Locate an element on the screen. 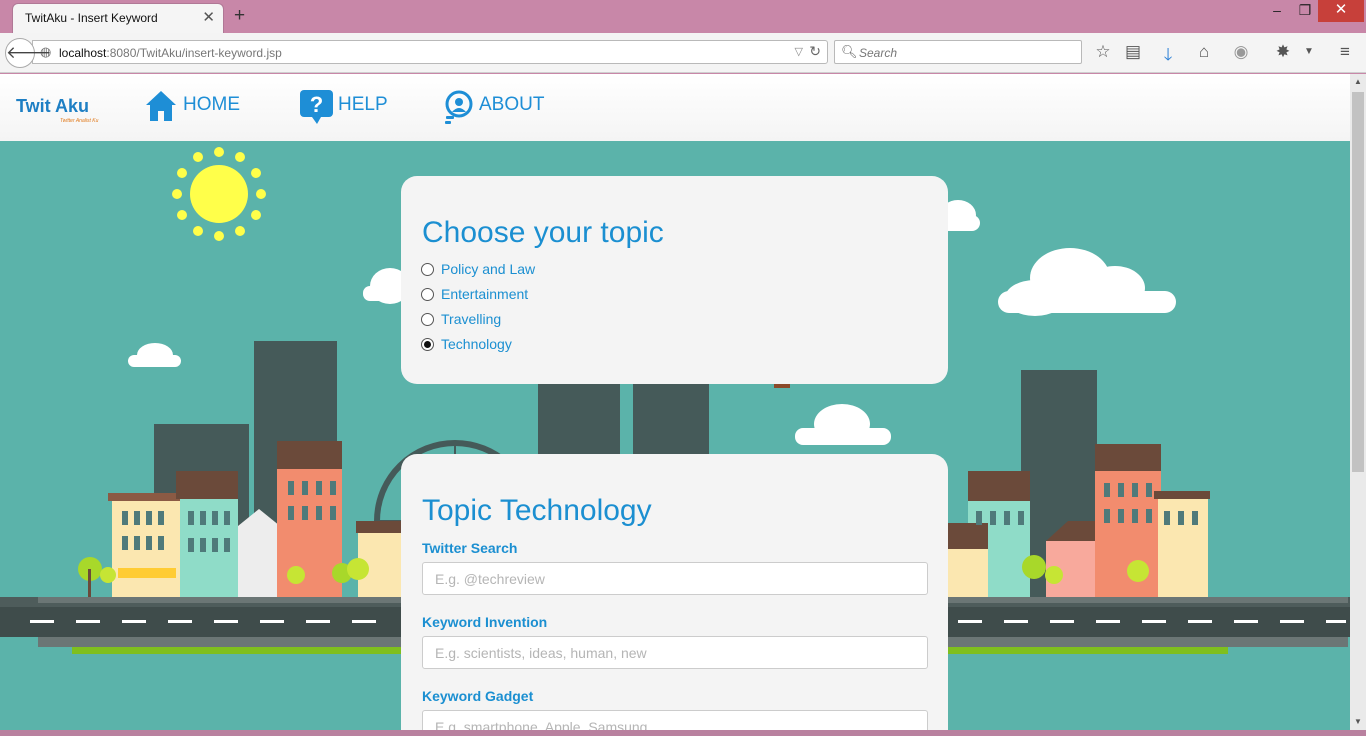  form-card-title: Topic Technology is located at coordinates (537, 510).